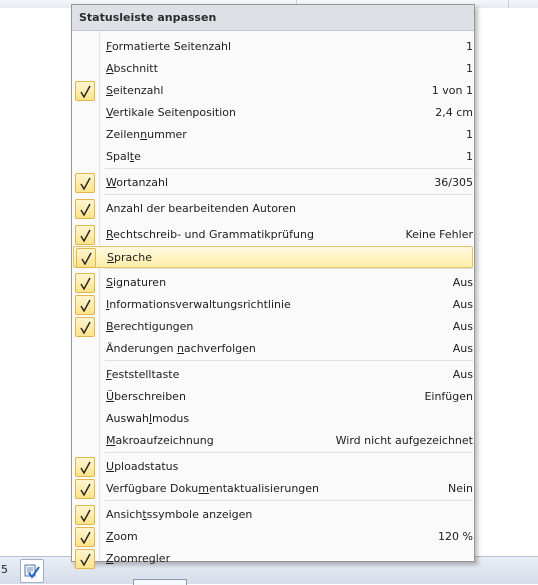 Image resolution: width=538 pixels, height=585 pixels. What do you see at coordinates (273, 515) in the screenshot?
I see `menu-item: Ansichtssymbole anzeigen` at bounding box center [273, 515].